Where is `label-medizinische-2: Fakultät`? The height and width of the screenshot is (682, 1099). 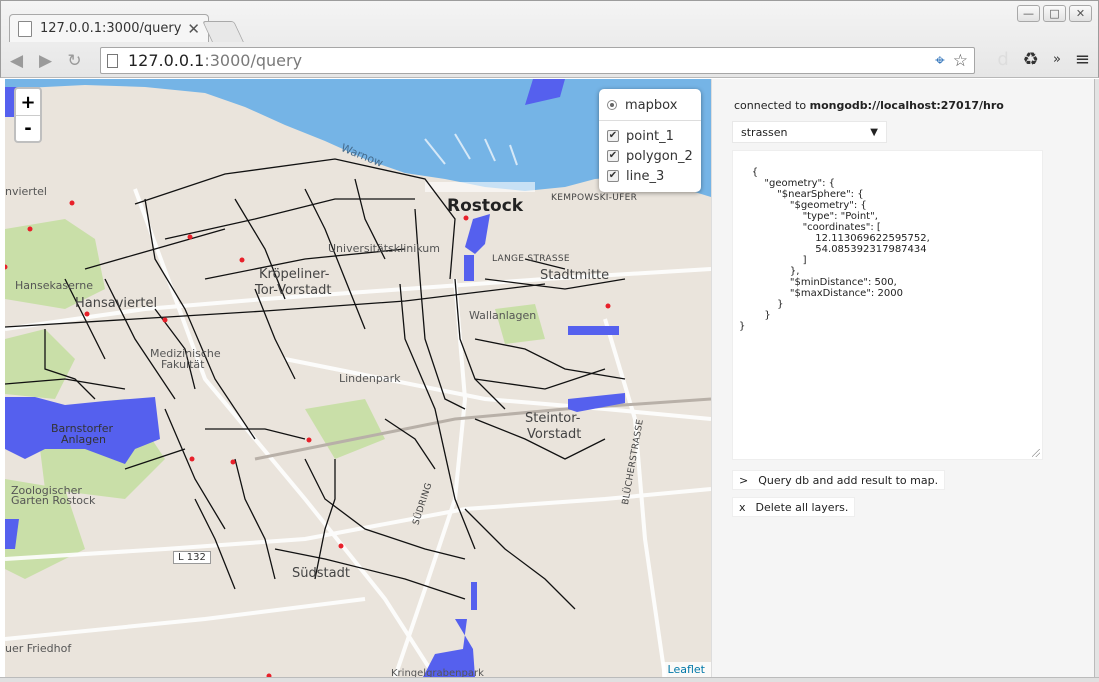
label-medizinische-2: Fakultät is located at coordinates (183, 364).